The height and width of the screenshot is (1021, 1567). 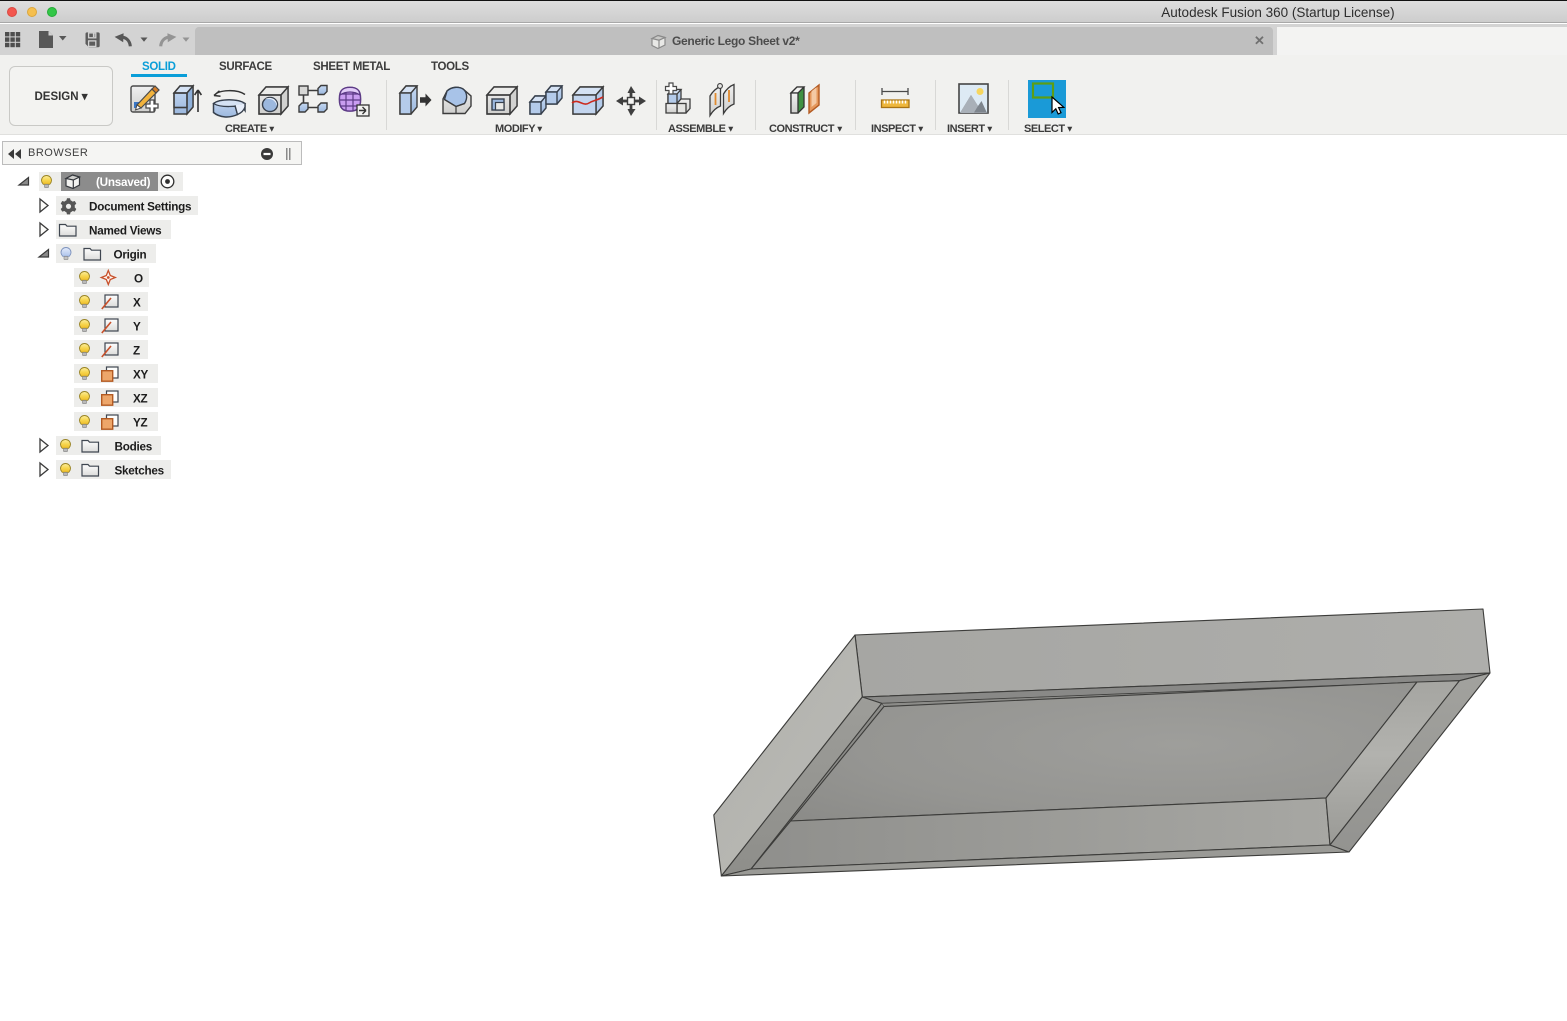 I want to click on svg-text: Bodies, so click(x=134, y=447).